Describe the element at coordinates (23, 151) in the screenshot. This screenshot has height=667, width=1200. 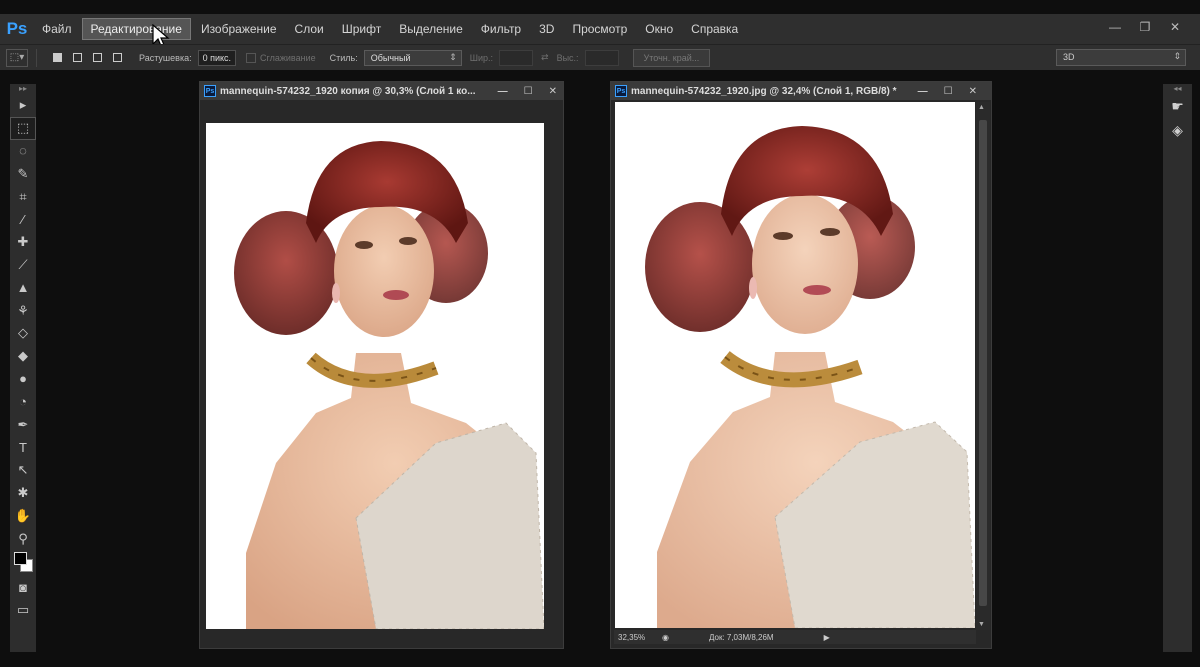
I see `lasso-icon: ◌` at that location.